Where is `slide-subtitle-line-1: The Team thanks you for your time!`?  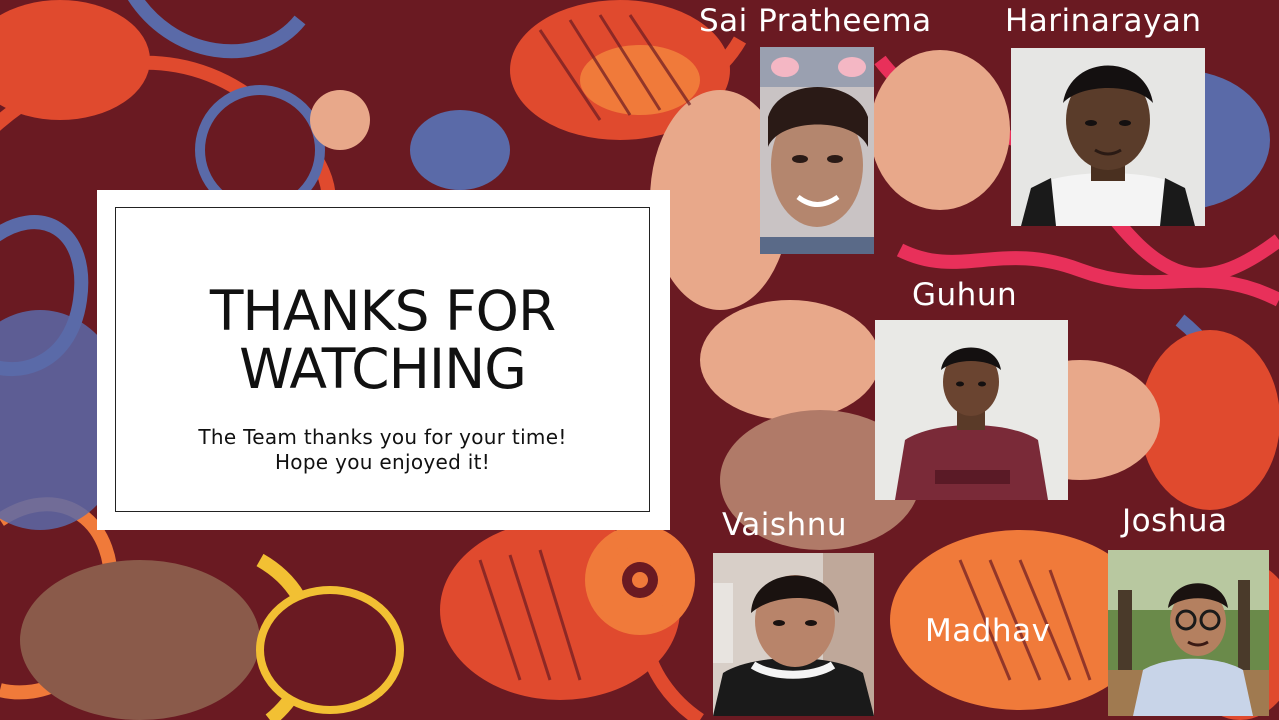
slide-subtitle-line-1: The Team thanks you for your time! is located at coordinates (382, 437).